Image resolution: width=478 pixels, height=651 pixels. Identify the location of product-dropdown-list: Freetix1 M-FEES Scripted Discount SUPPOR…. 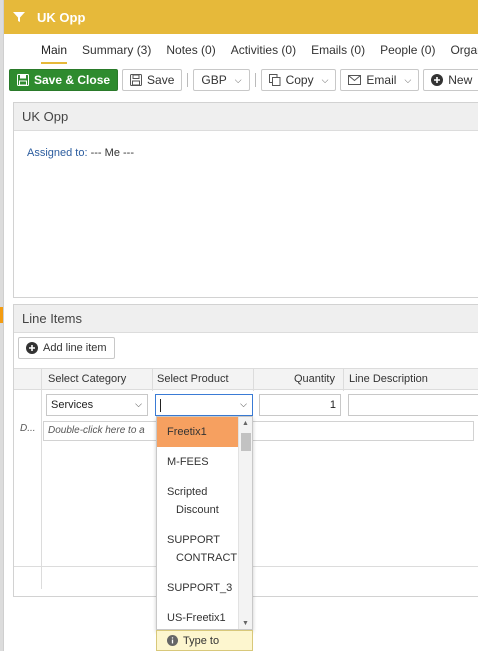
(204, 523).